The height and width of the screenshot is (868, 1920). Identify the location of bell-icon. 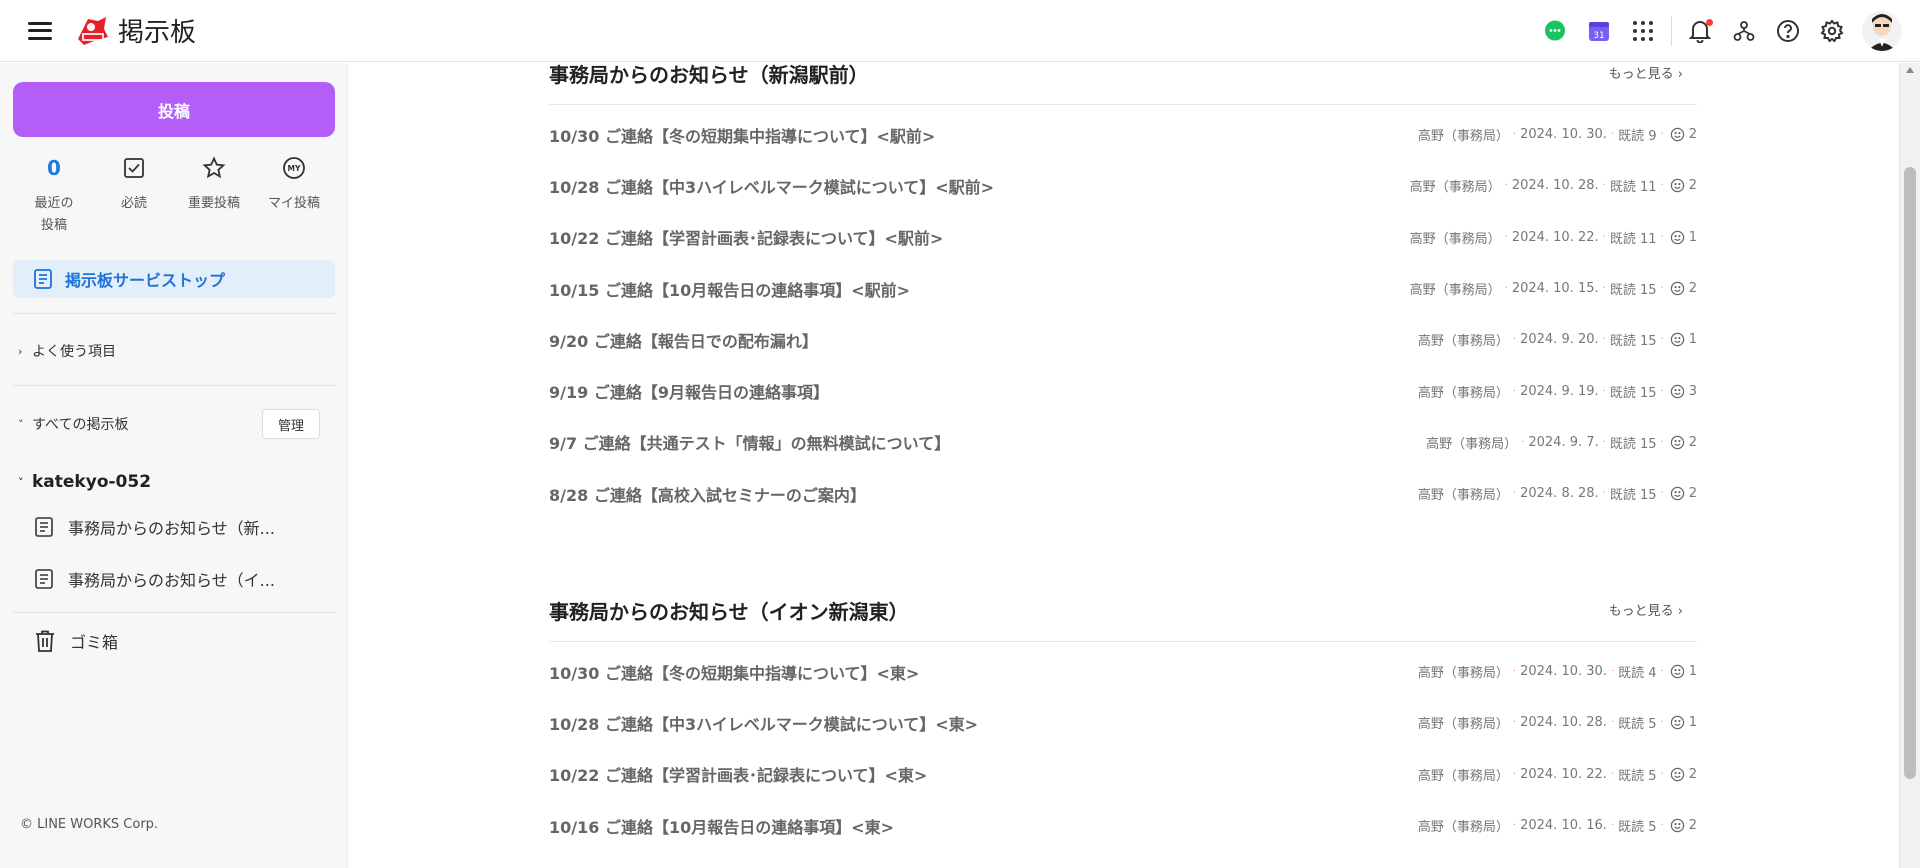
(1700, 31).